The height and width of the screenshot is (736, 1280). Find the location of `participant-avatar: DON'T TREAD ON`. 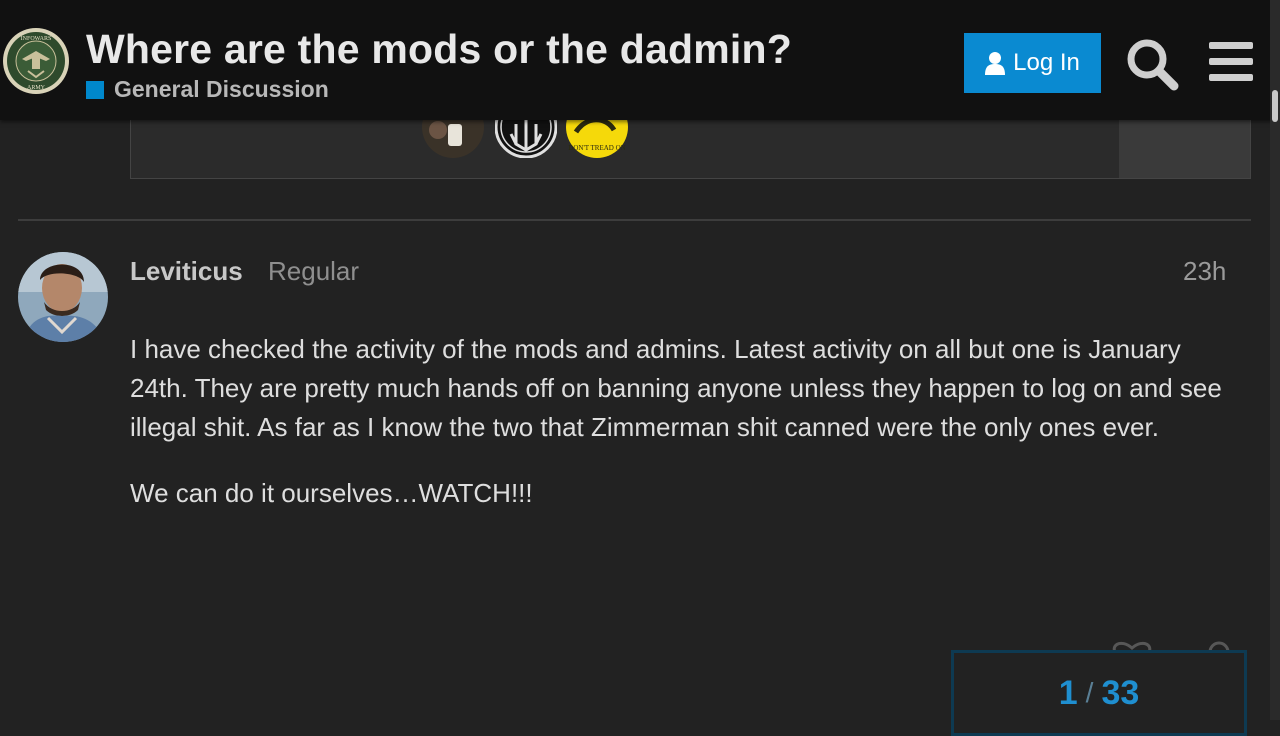

participant-avatar: DON'T TREAD ON is located at coordinates (597, 139).